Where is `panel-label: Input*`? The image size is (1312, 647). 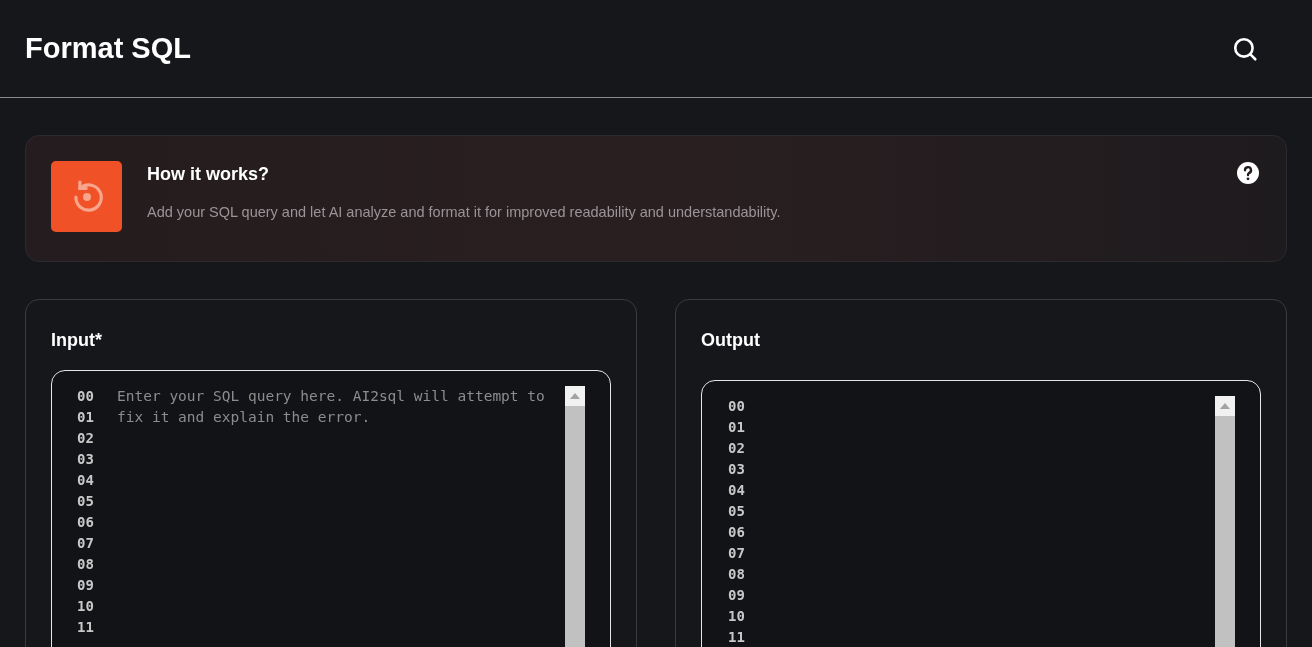
panel-label: Input* is located at coordinates (77, 340).